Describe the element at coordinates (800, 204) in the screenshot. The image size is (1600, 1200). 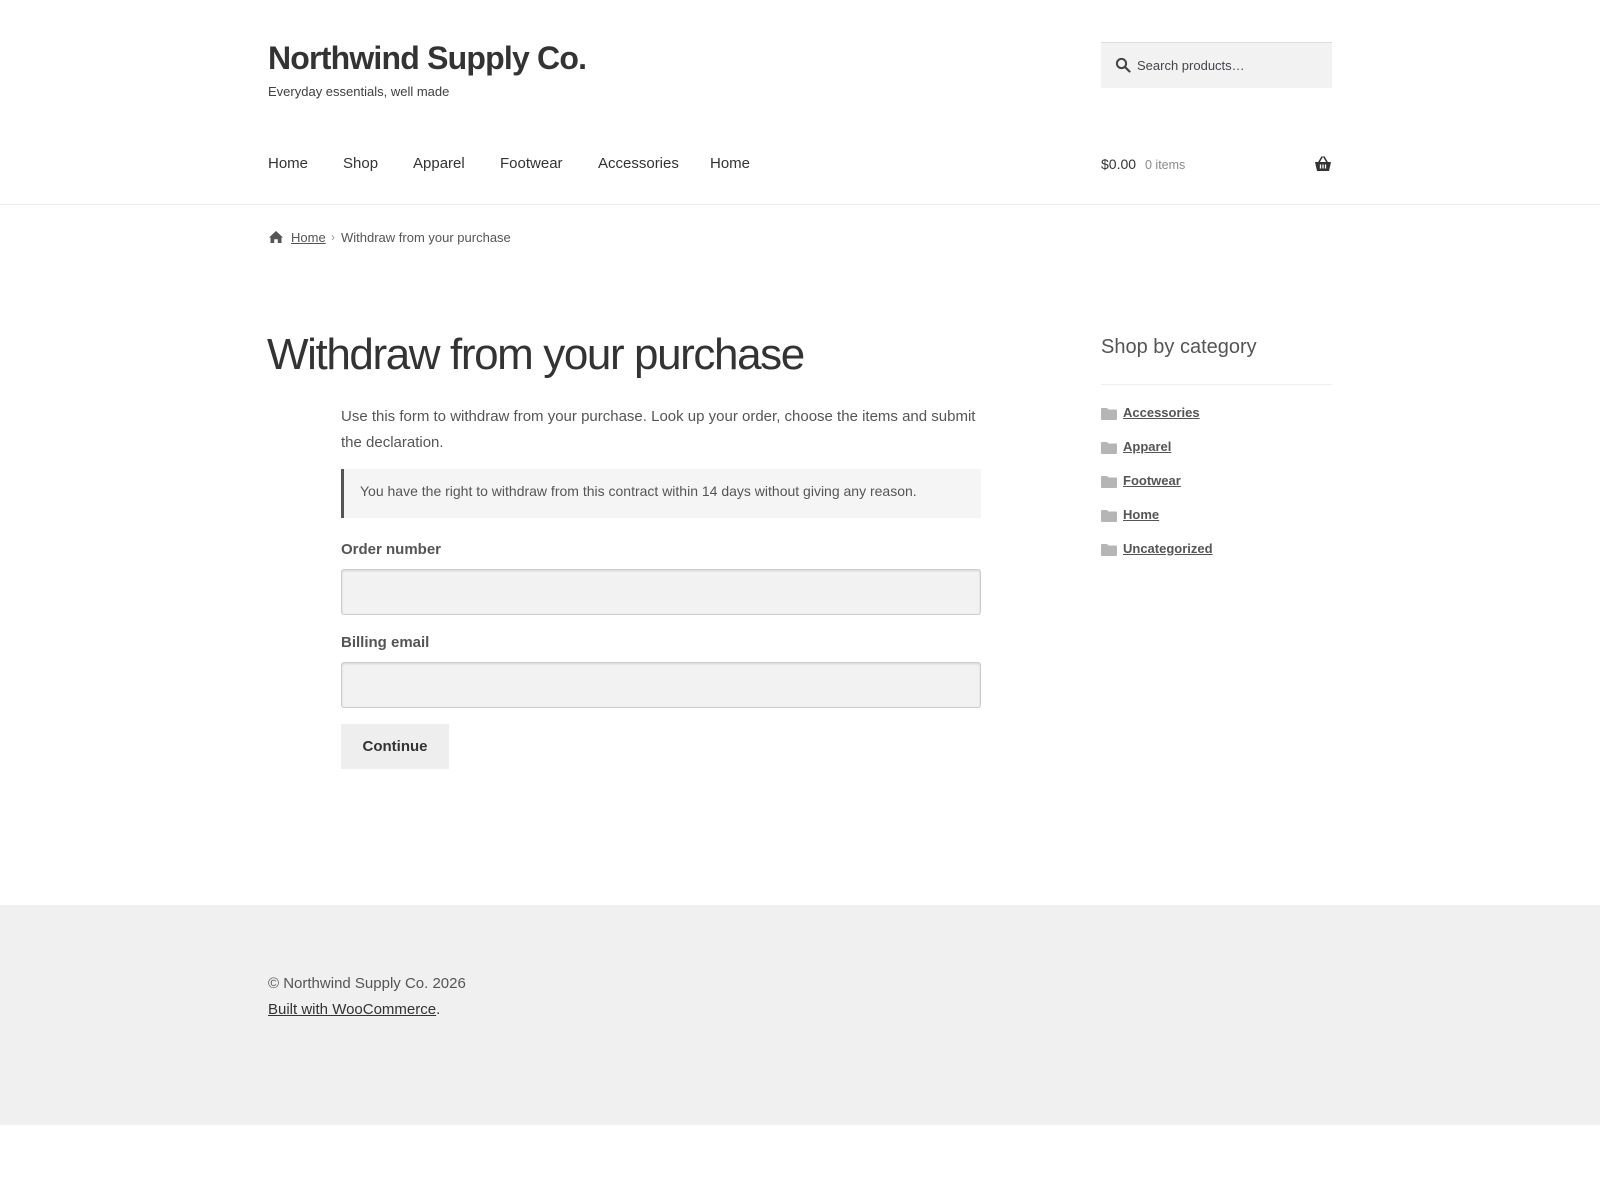
I see `header-divider` at that location.